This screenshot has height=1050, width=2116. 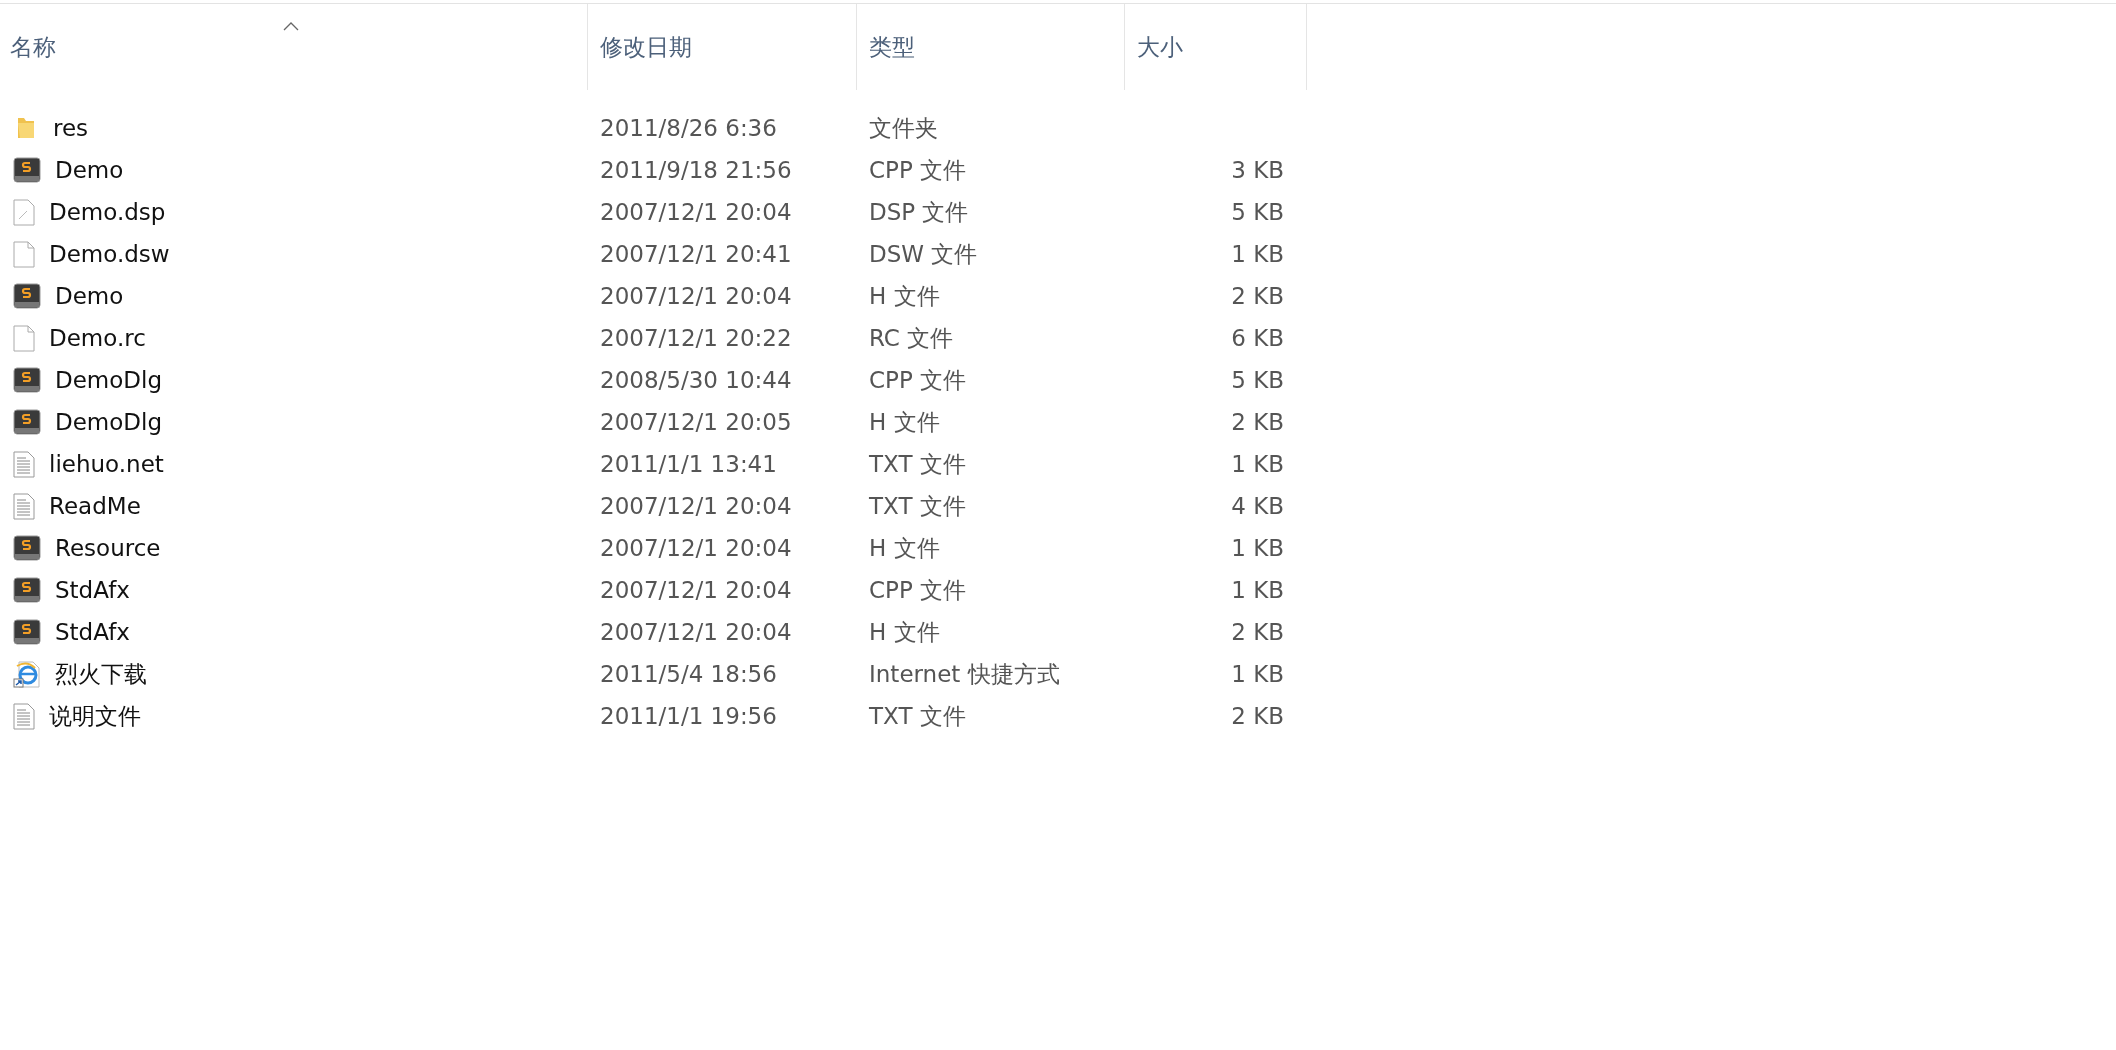 What do you see at coordinates (28, 47) in the screenshot?
I see `column-header: 名称` at bounding box center [28, 47].